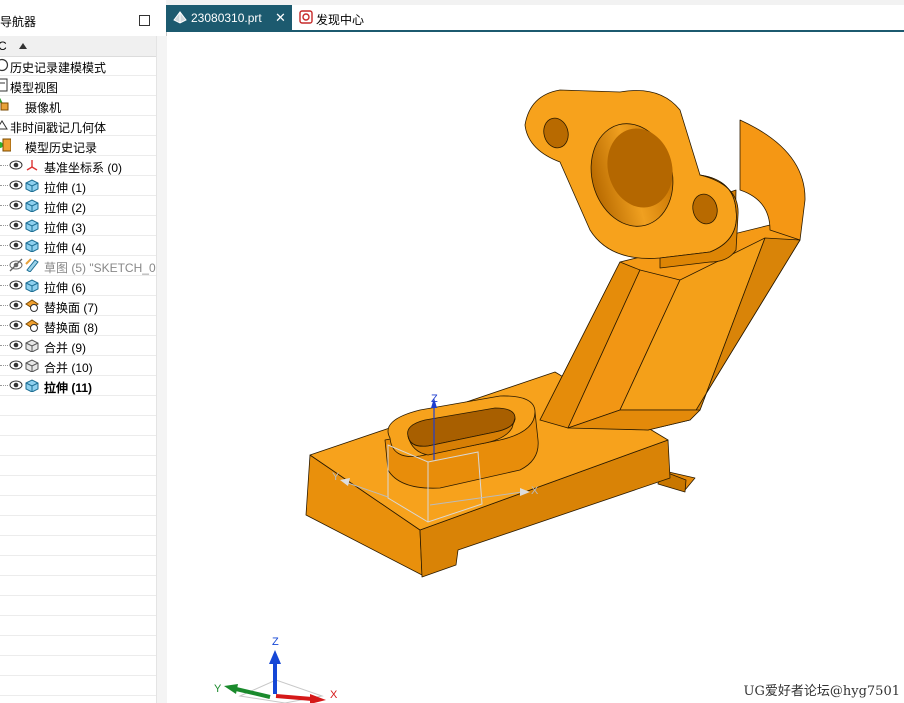 This screenshot has width=904, height=703. I want to click on wcs-x-label: X, so click(535, 491).